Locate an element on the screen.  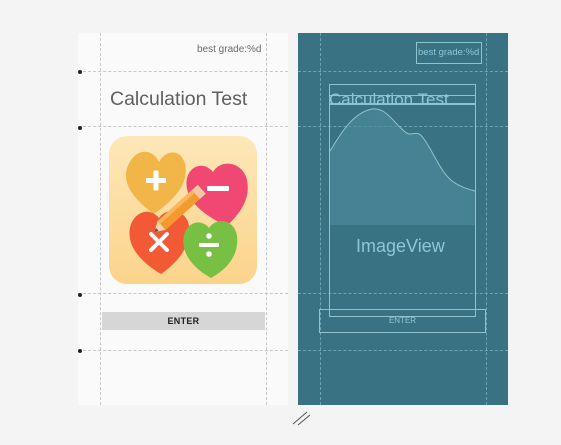
resize-handle-icon is located at coordinates (301, 418).